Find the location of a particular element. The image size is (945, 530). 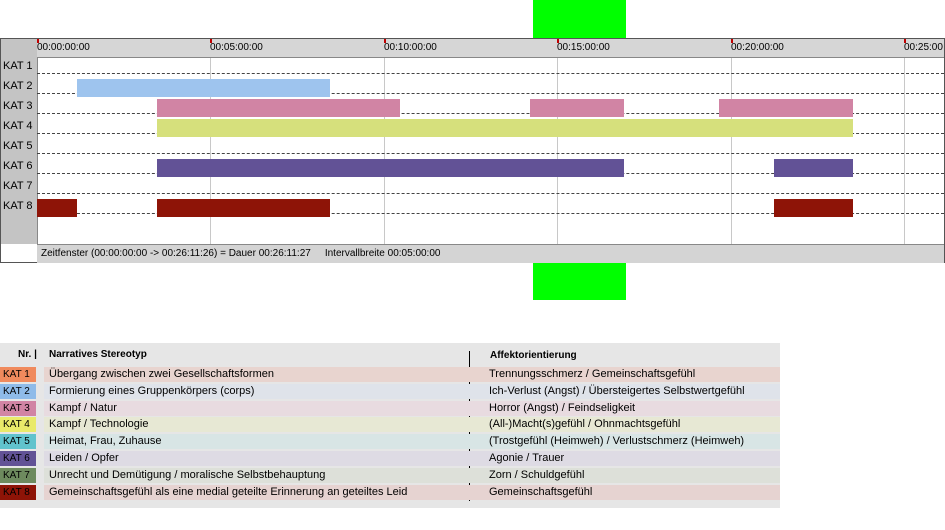

stereotype-text: Formierung eines Gruppenkörpers (corps) is located at coordinates (152, 390).